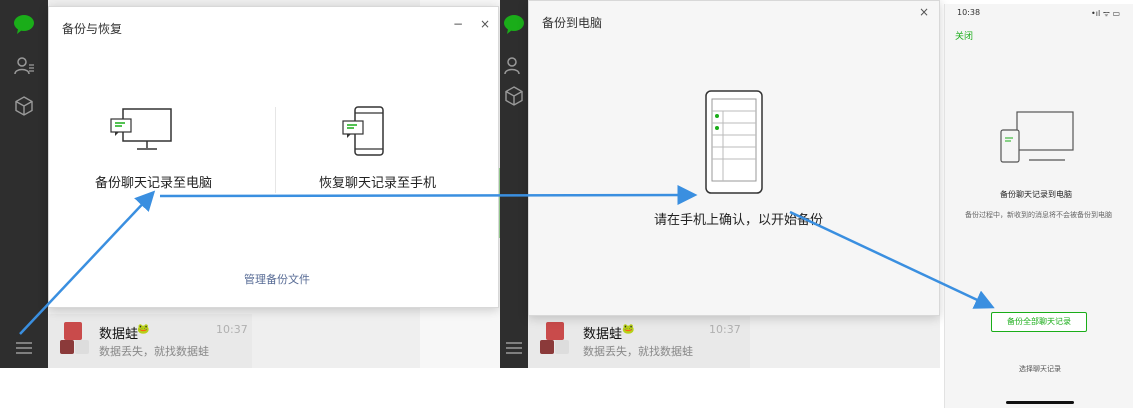  I want to click on arrow-backup-to-confirm, so click(428, 195).